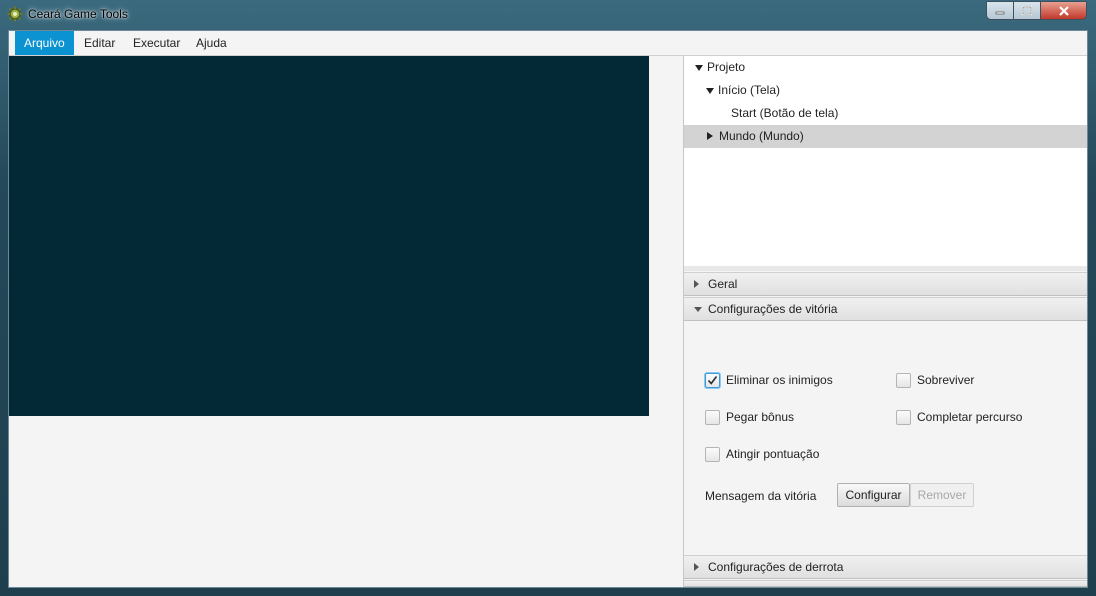 Image resolution: width=1096 pixels, height=596 pixels. I want to click on minimize-icon, so click(1000, 12).